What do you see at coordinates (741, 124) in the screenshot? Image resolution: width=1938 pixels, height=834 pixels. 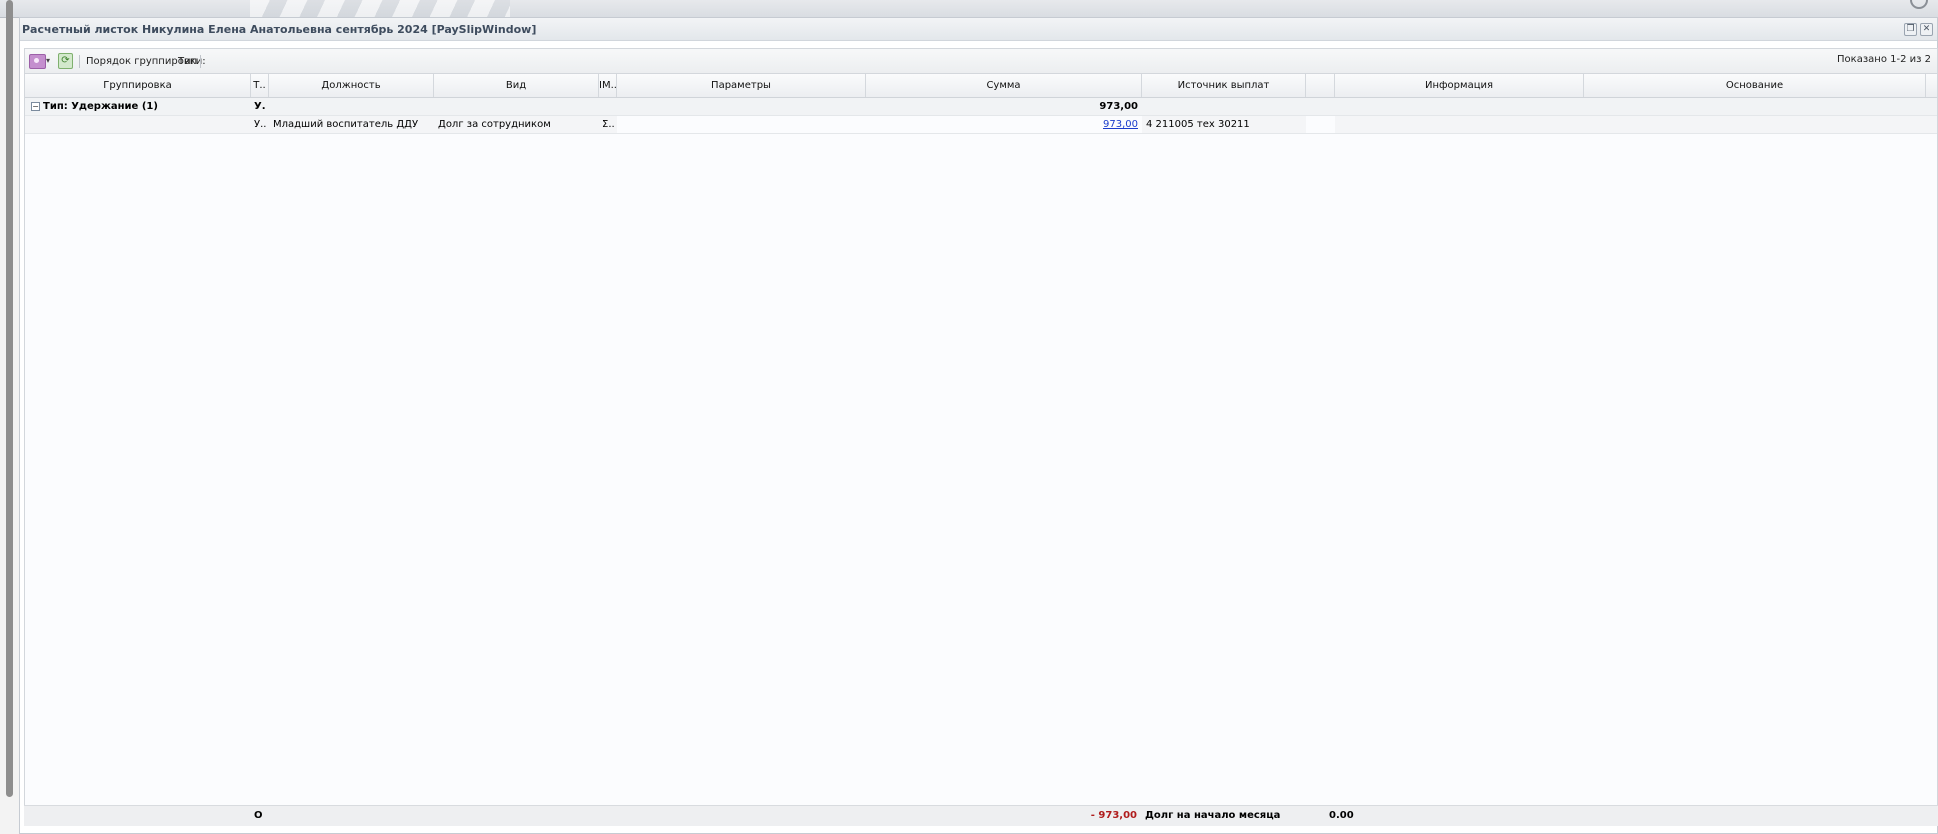 I see `row-params` at bounding box center [741, 124].